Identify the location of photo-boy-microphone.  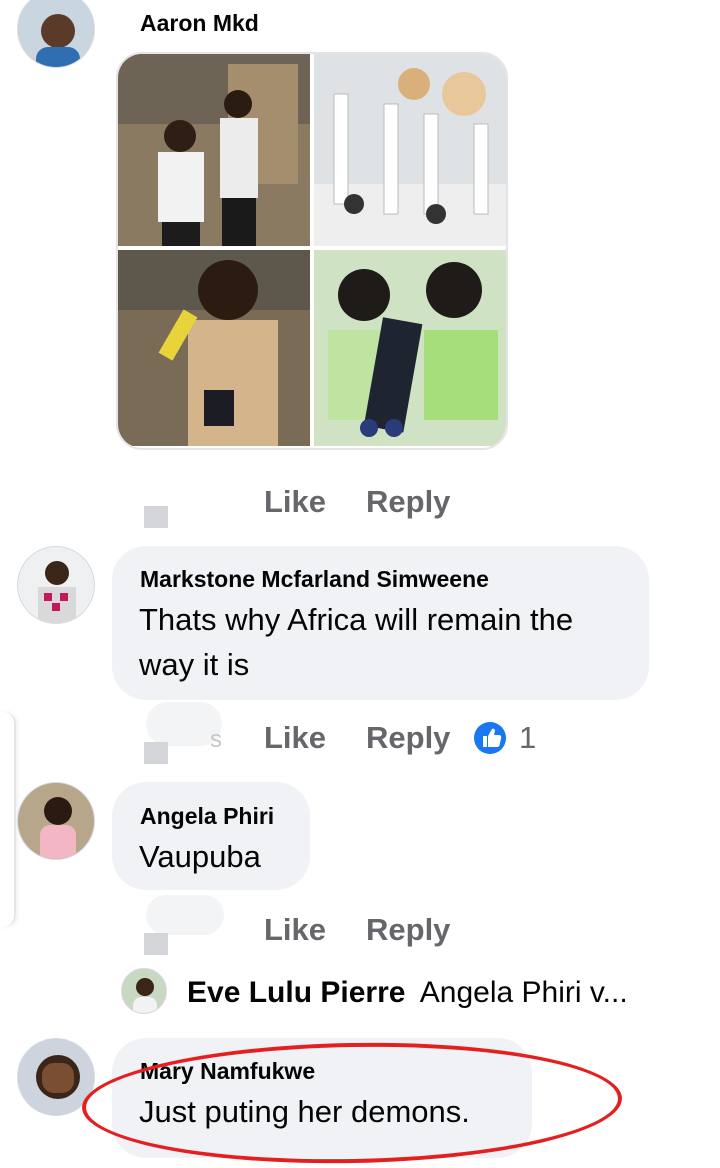
(214, 348).